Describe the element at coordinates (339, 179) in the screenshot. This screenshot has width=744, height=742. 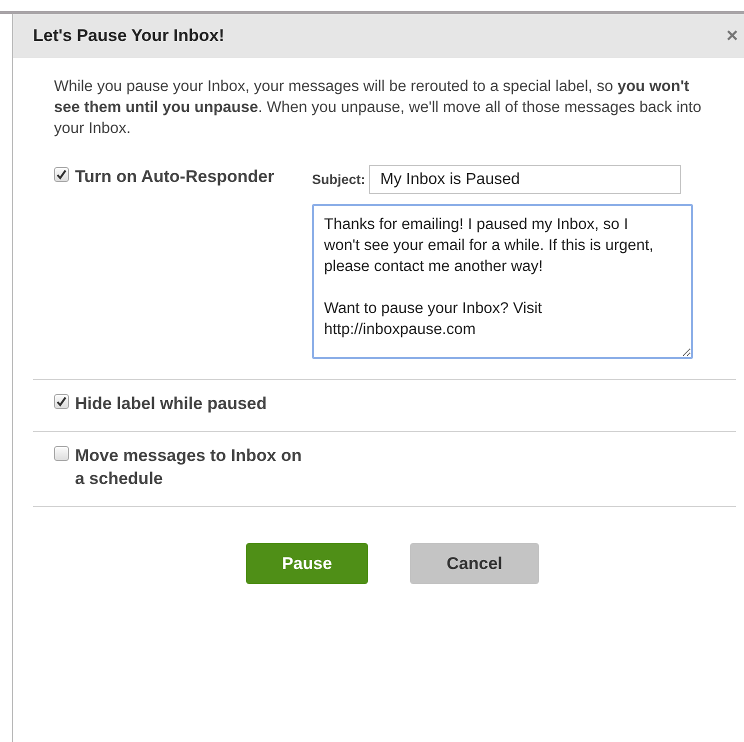
I see `subject-label: Subject:` at that location.